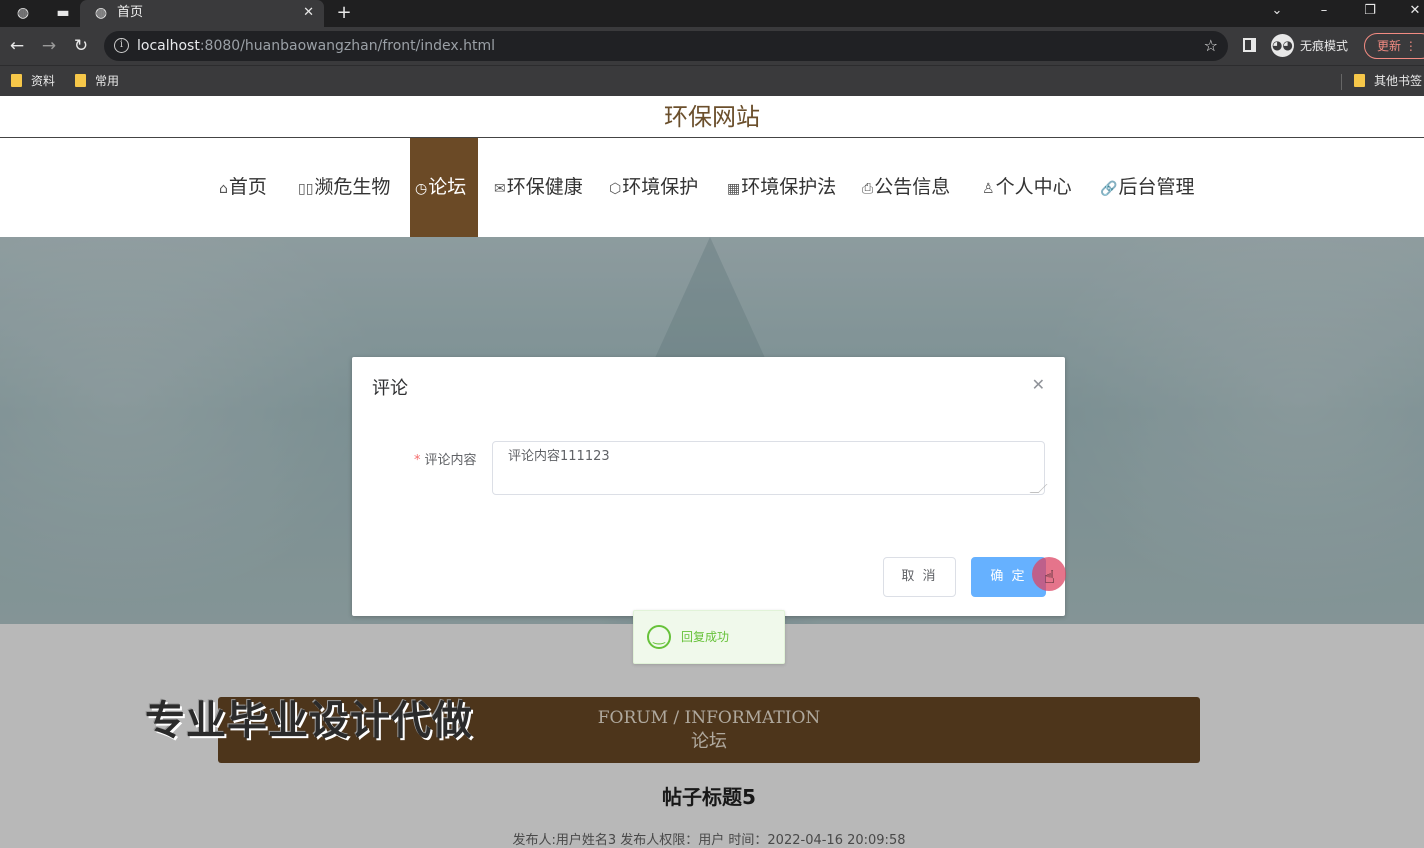 Image resolution: width=1424 pixels, height=848 pixels. Describe the element at coordinates (1394, 46) in the screenshot. I see `update-button: 更新 ⋮` at that location.